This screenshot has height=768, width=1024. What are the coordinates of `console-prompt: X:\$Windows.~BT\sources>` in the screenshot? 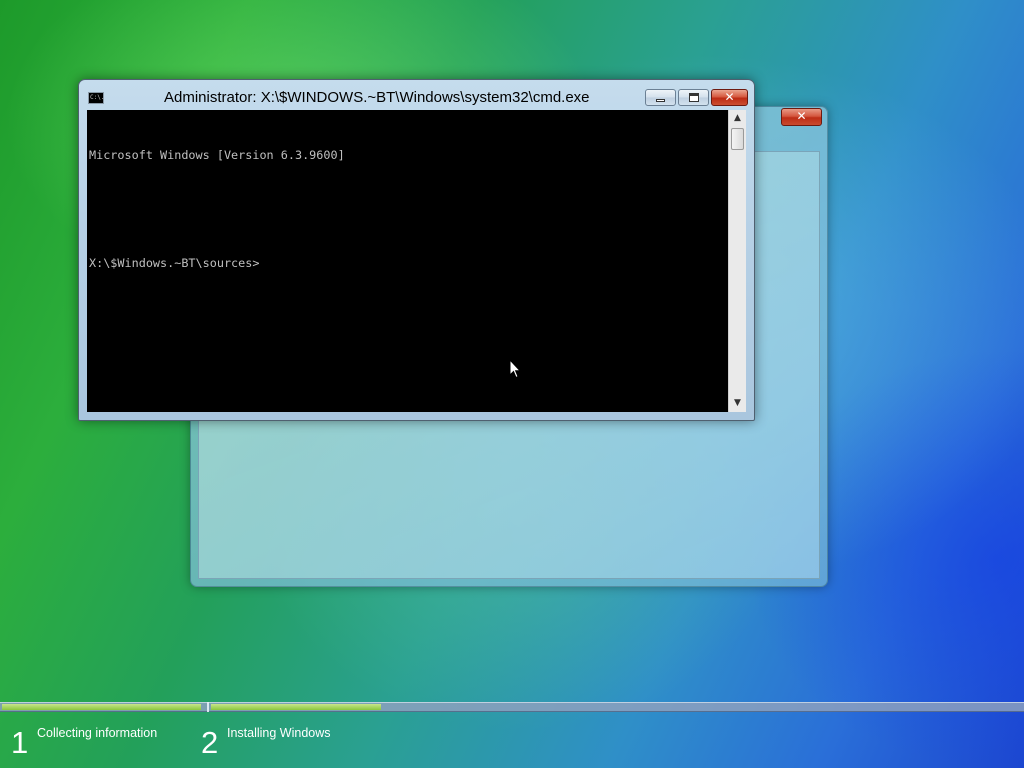 It's located at (174, 263).